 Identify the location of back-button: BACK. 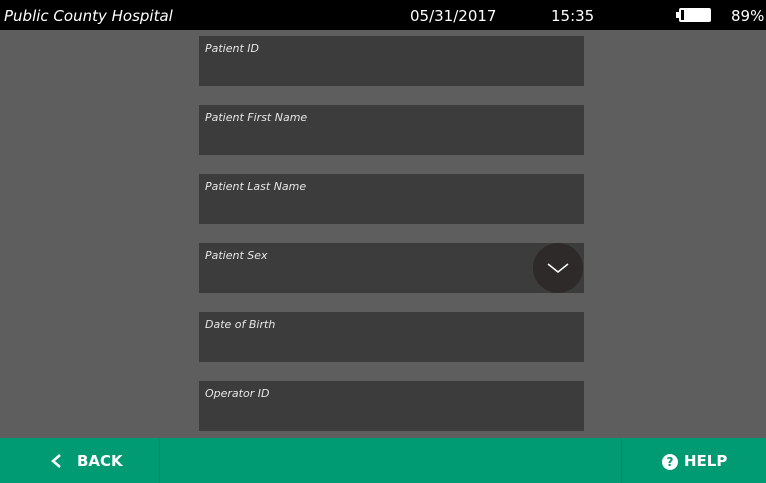
(80, 460).